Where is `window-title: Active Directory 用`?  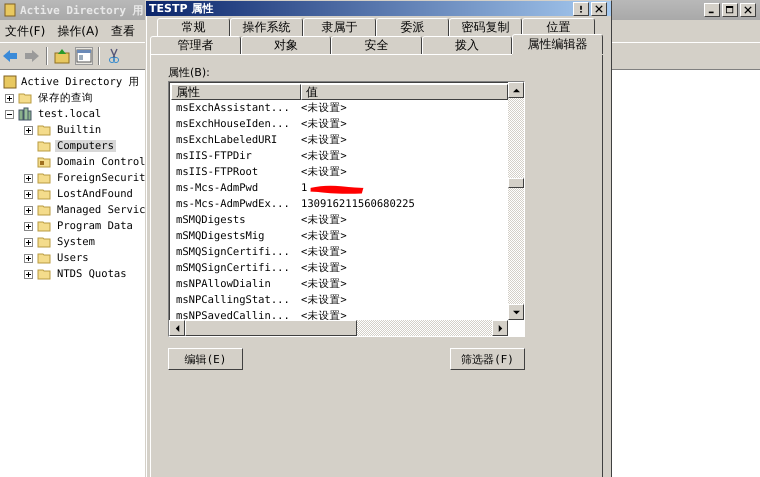 window-title: Active Directory 用 is located at coordinates (82, 10).